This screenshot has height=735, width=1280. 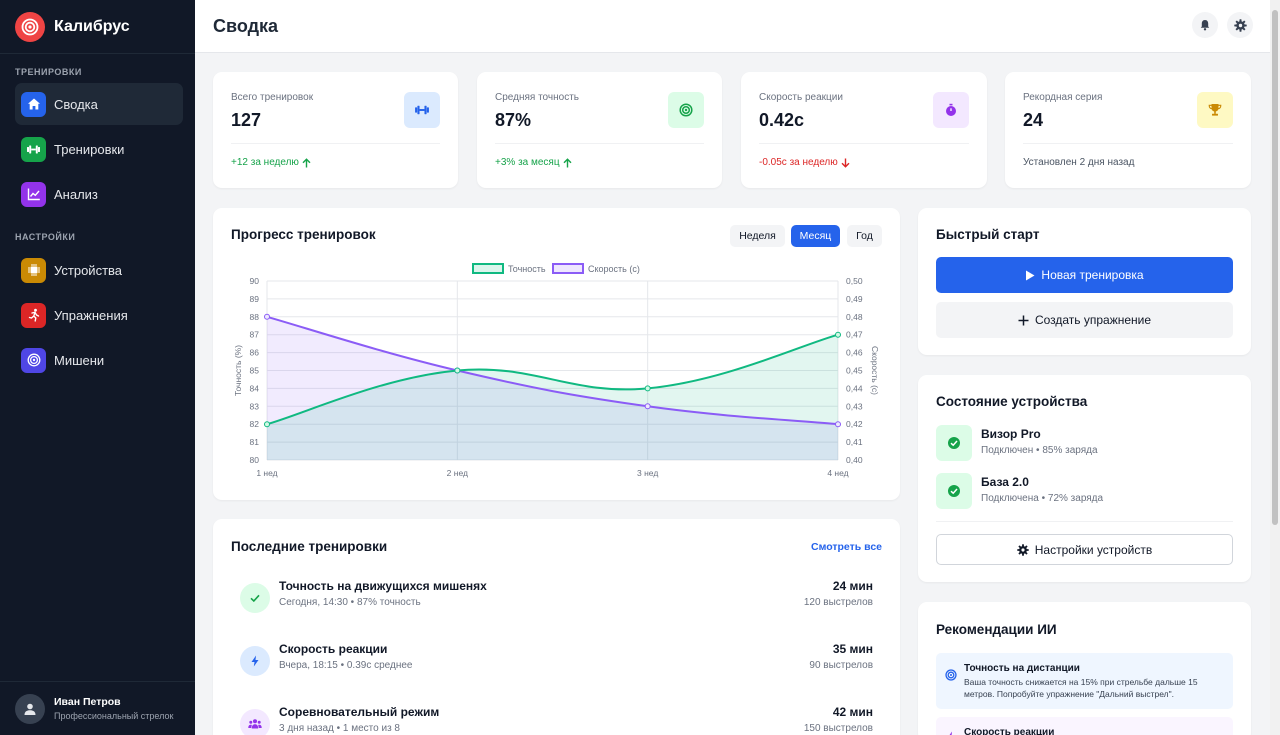 What do you see at coordinates (1039, 450) in the screenshot?
I see `device-status: Подключен • 85% заряда` at bounding box center [1039, 450].